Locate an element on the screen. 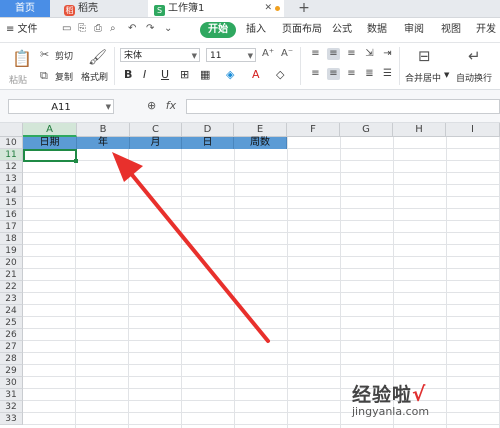 This screenshot has height=428, width=500. annotation-arrow is located at coordinates (191, 247).